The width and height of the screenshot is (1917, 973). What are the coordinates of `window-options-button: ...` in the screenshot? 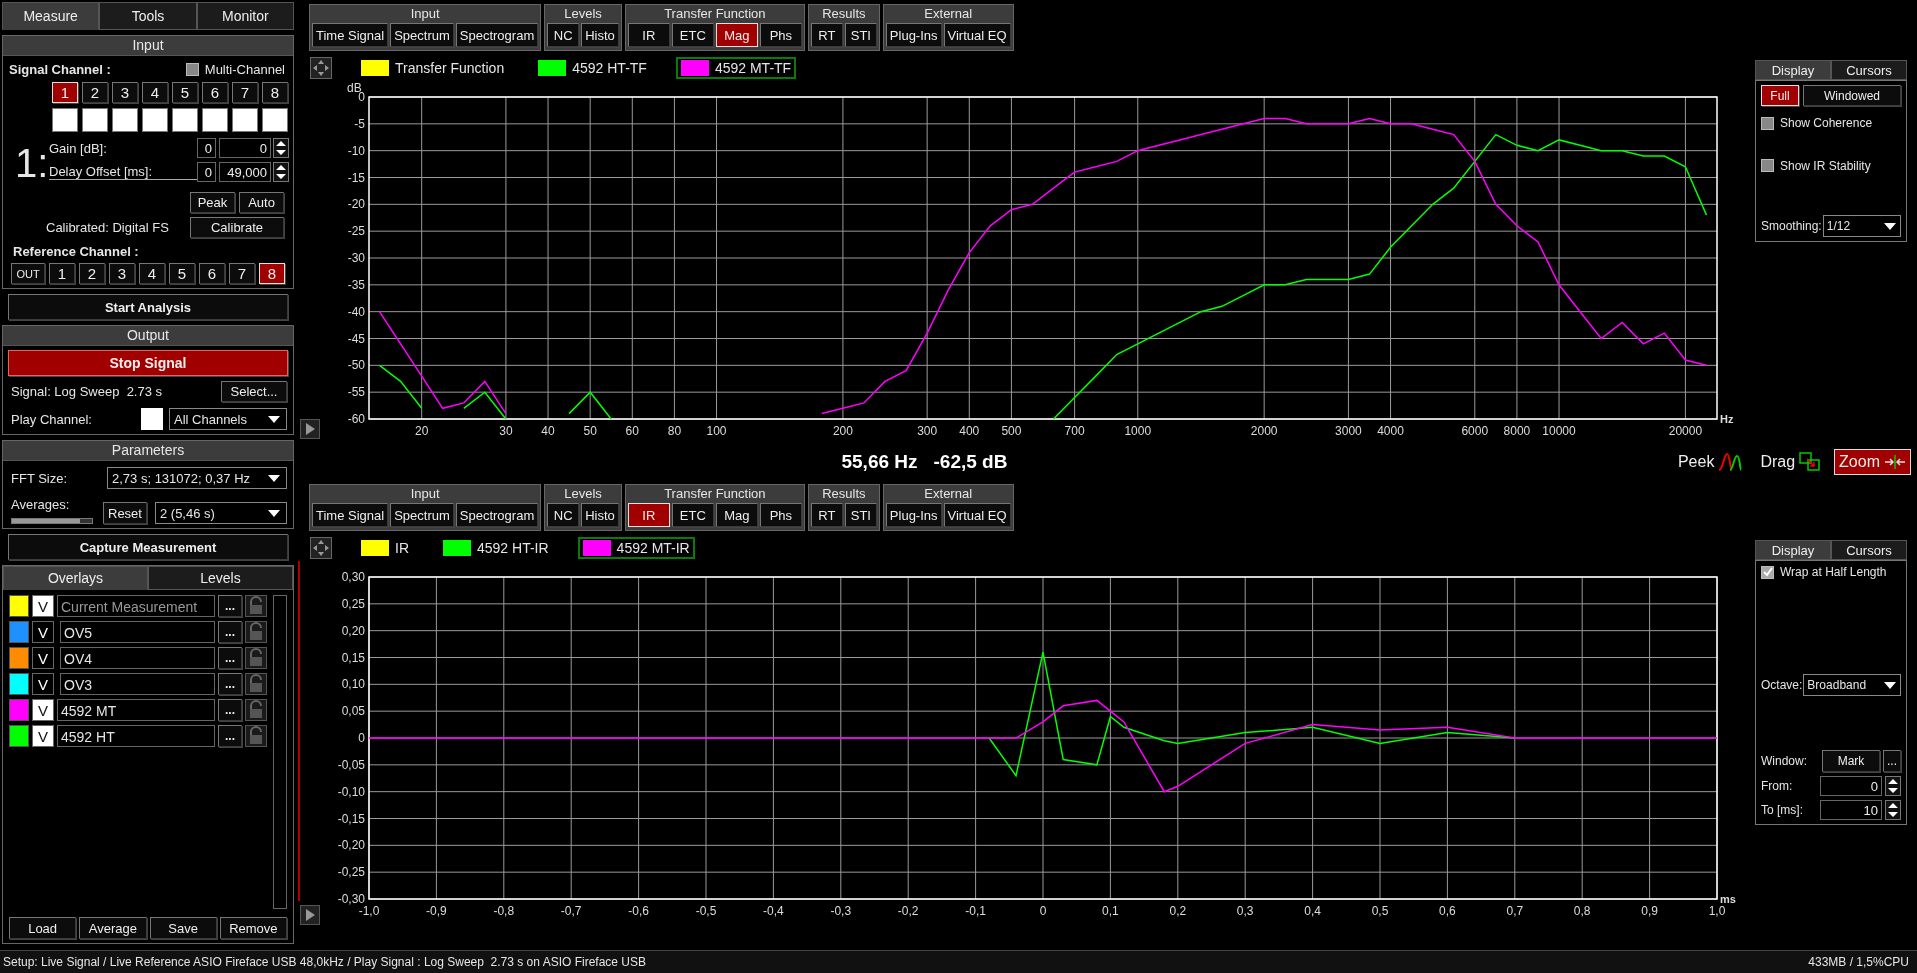 It's located at (1892, 761).